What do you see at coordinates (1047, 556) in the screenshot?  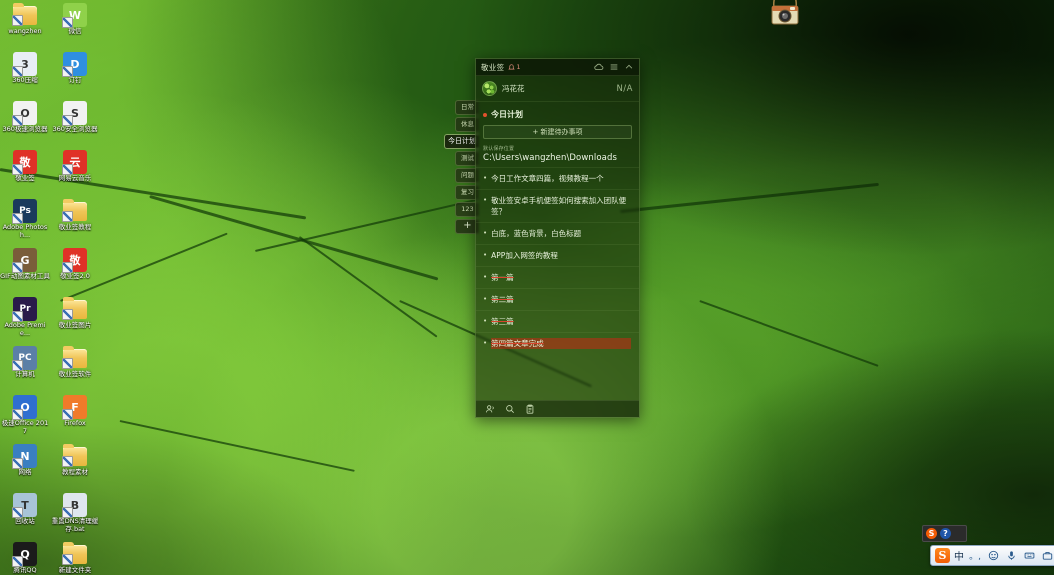 I see `toolbox-icon` at bounding box center [1047, 556].